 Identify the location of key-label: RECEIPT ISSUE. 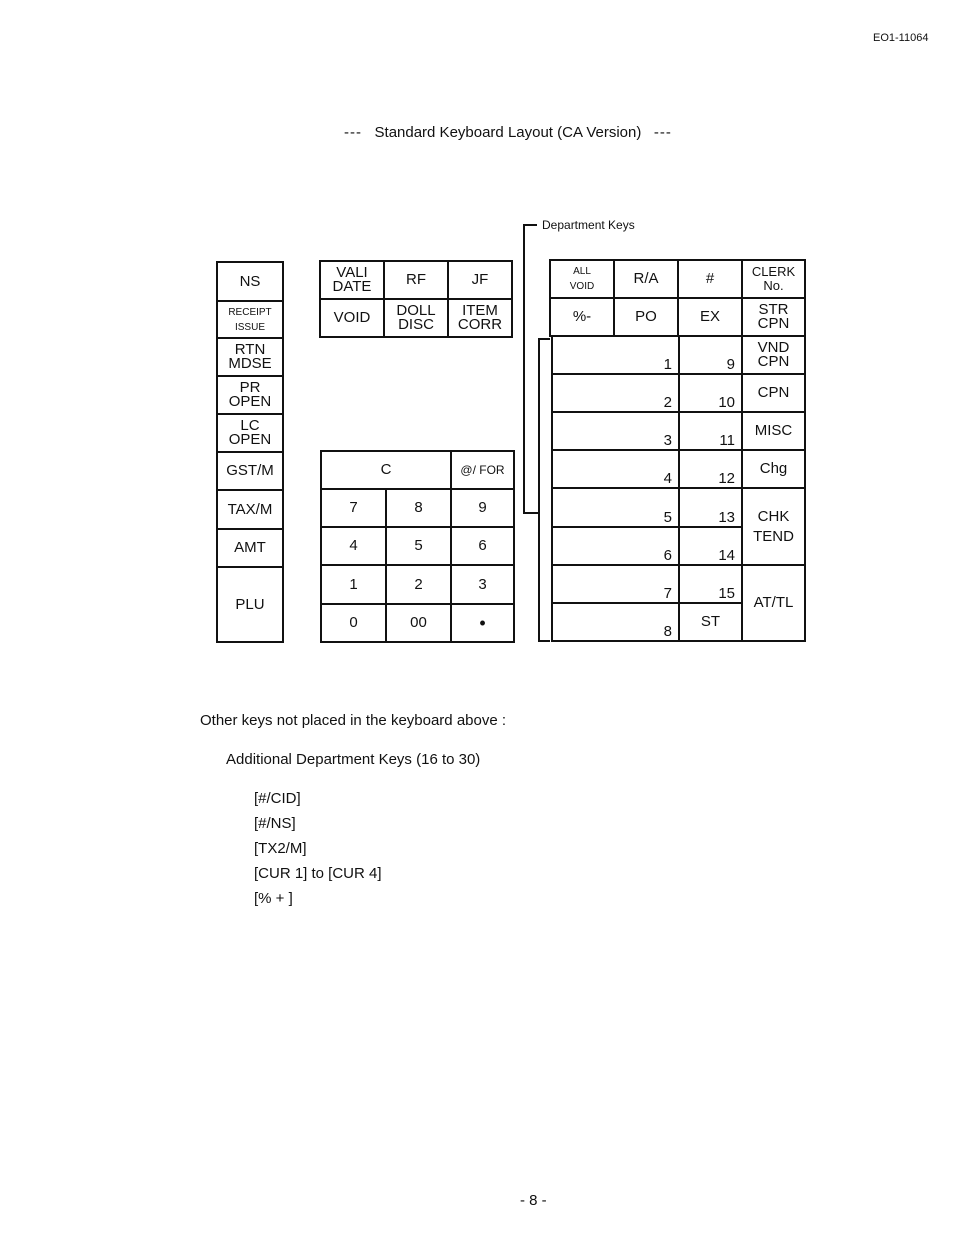
(250, 319).